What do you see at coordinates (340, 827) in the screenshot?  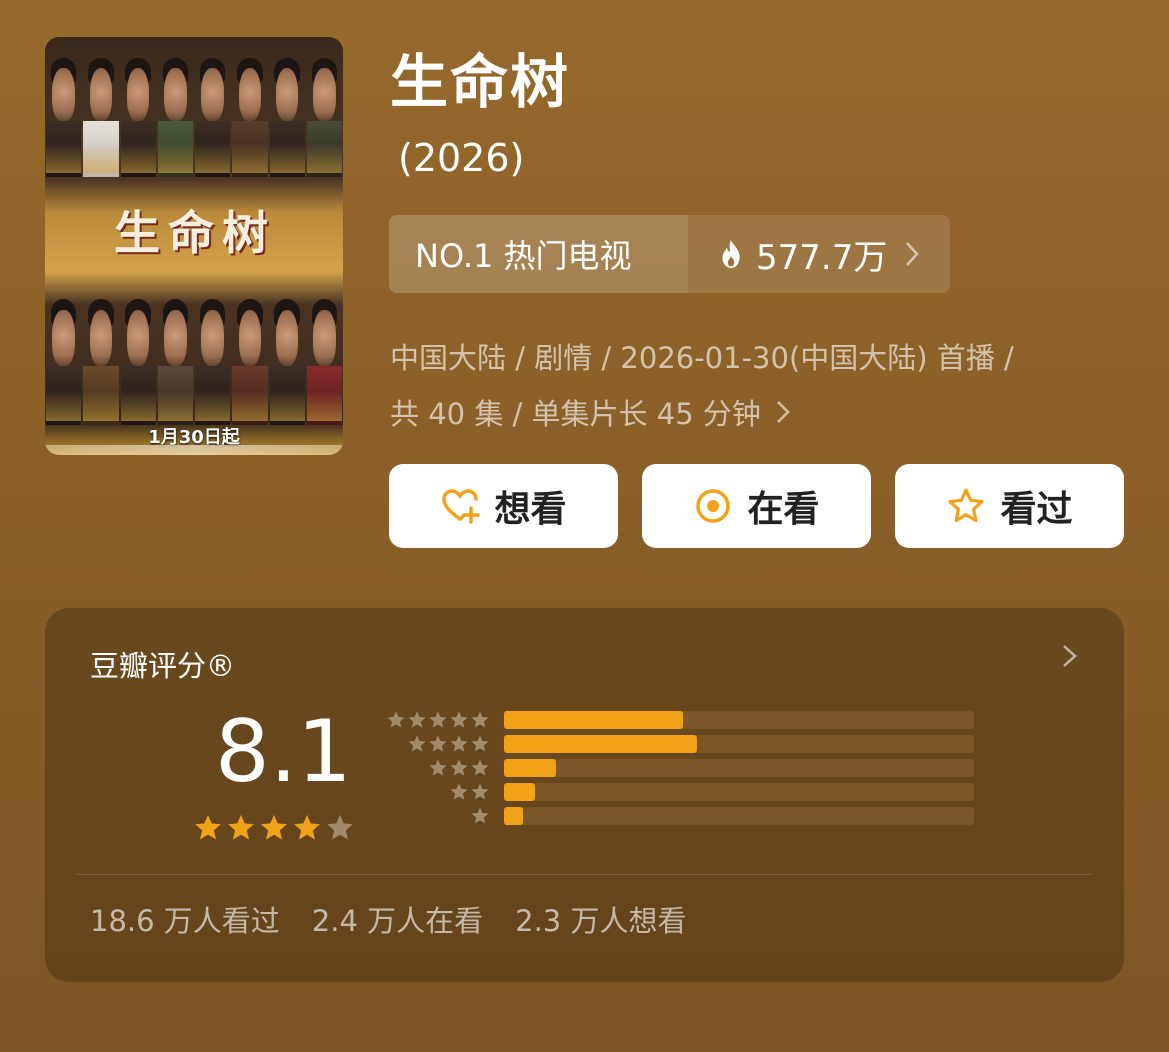 I see `star-empty-icon` at bounding box center [340, 827].